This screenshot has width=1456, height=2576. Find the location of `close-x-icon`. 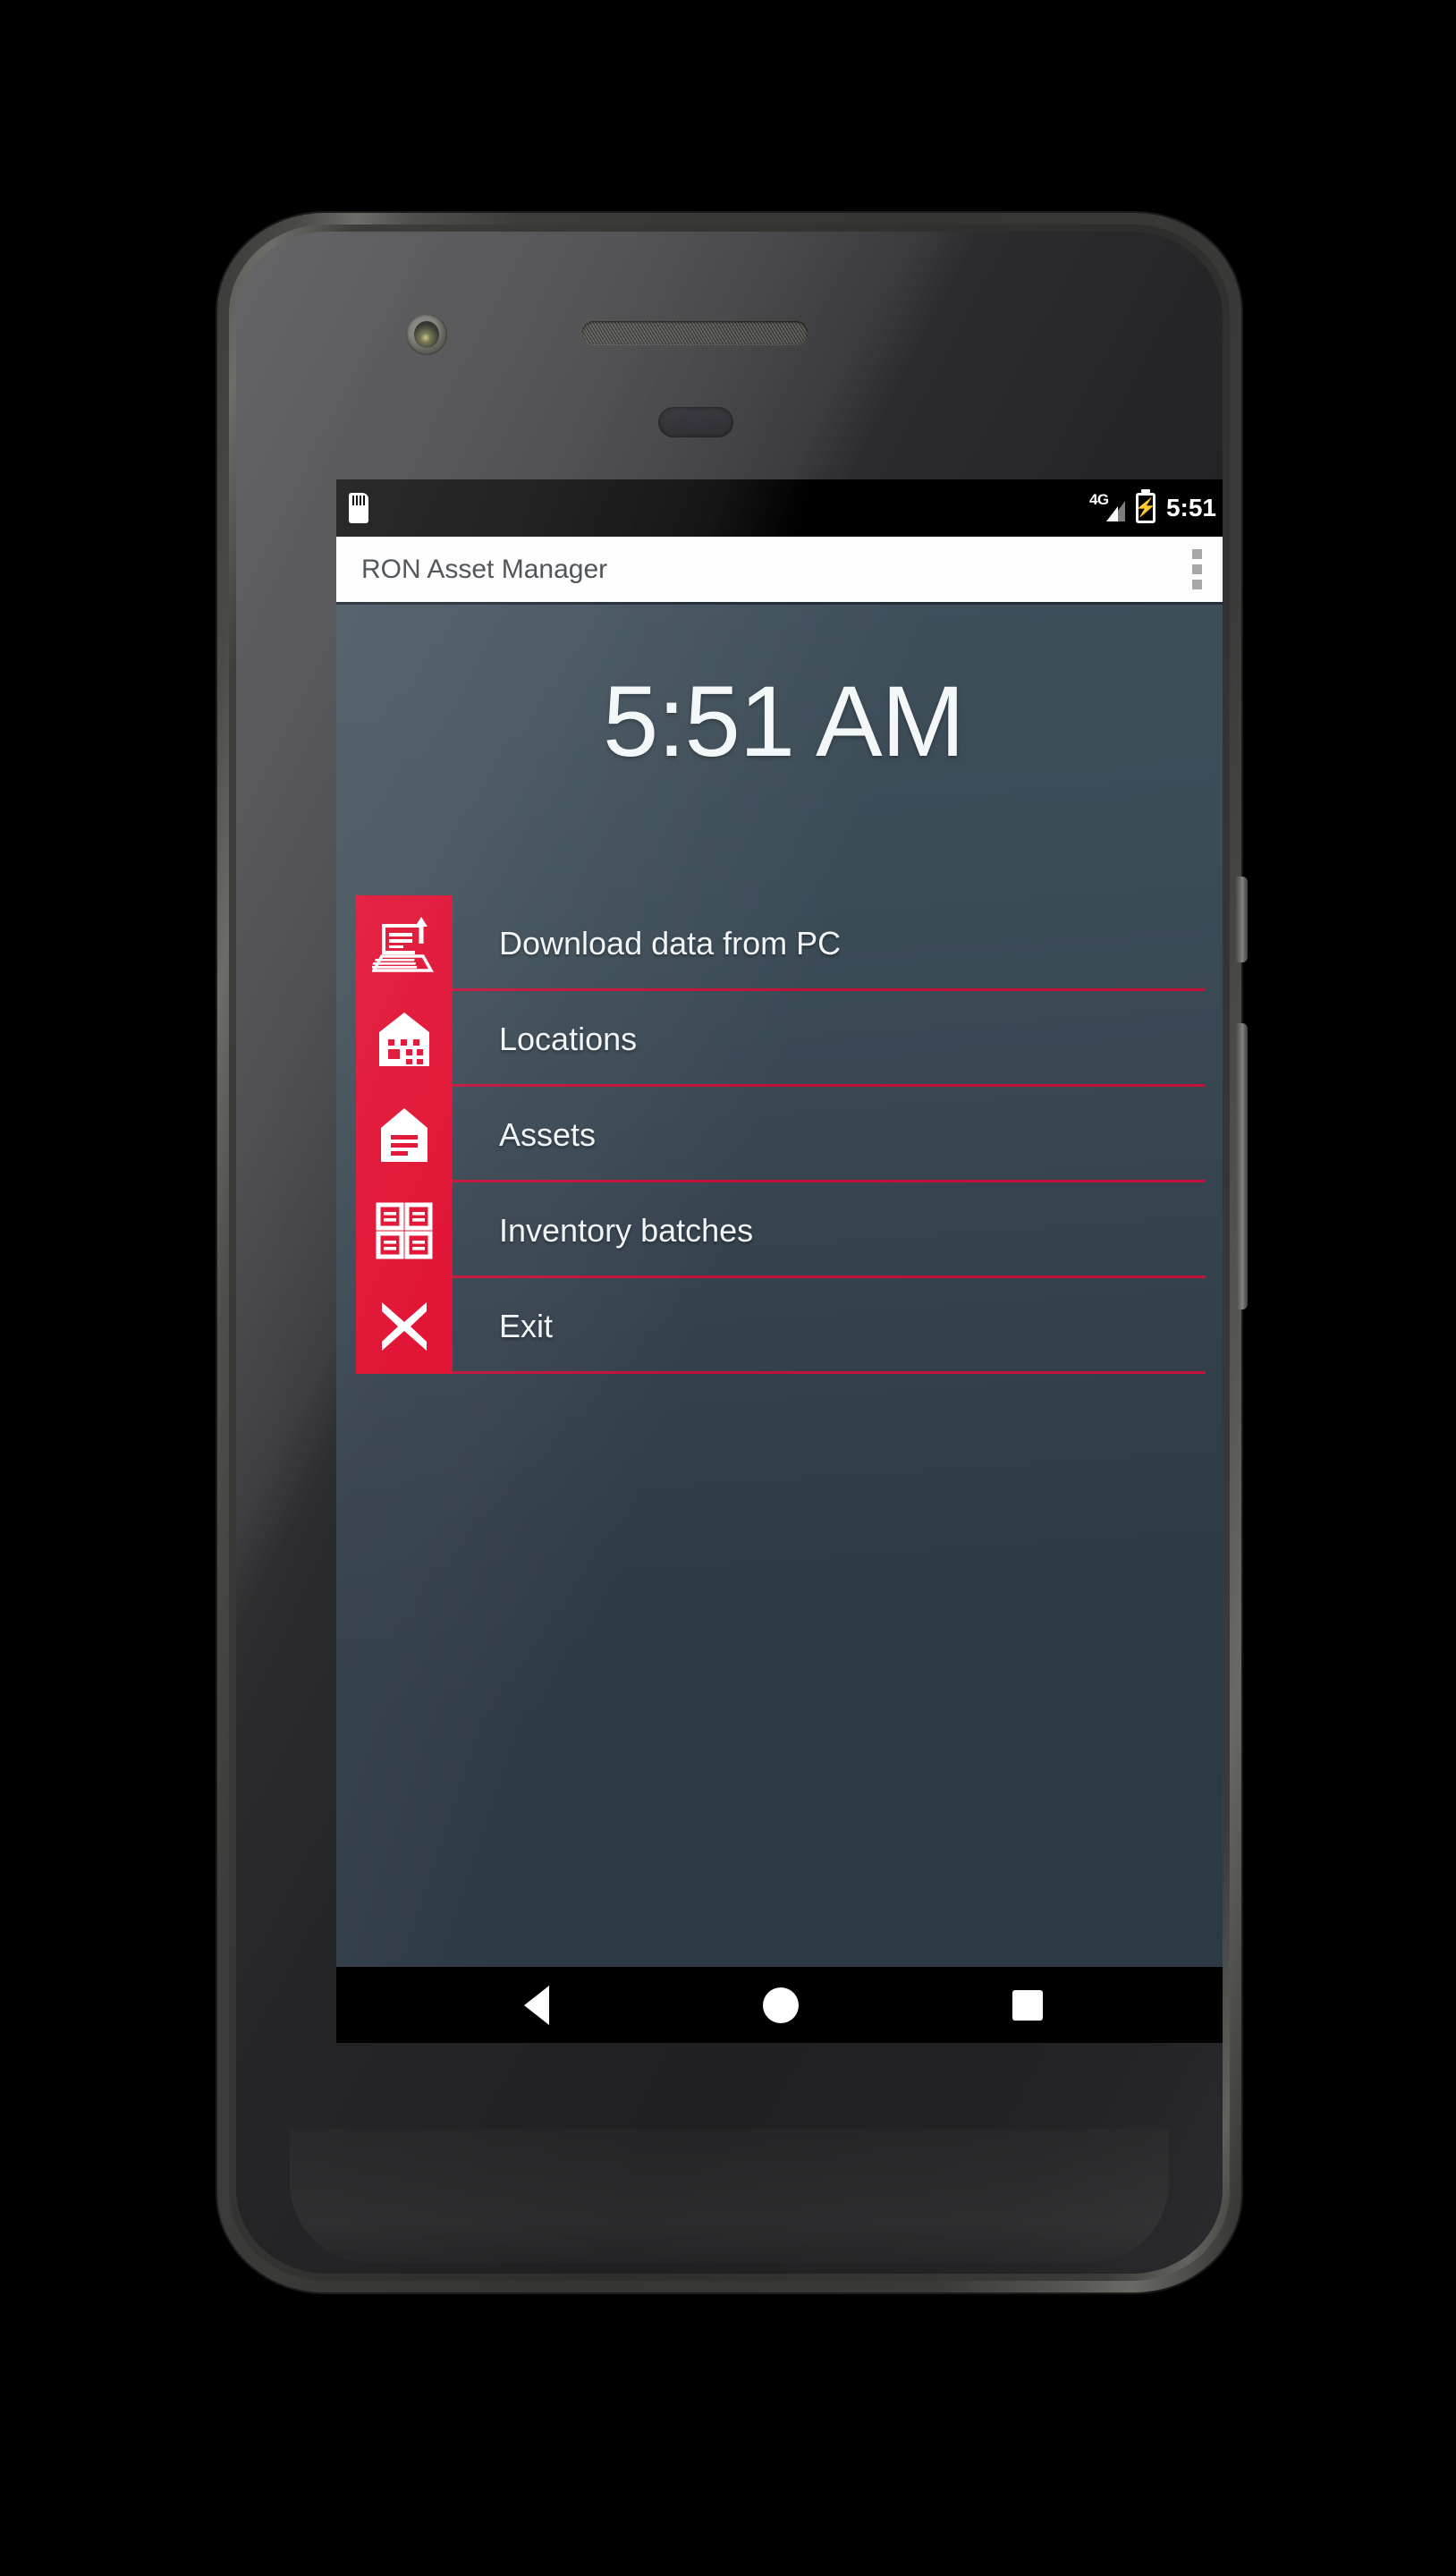

close-x-icon is located at coordinates (404, 1326).